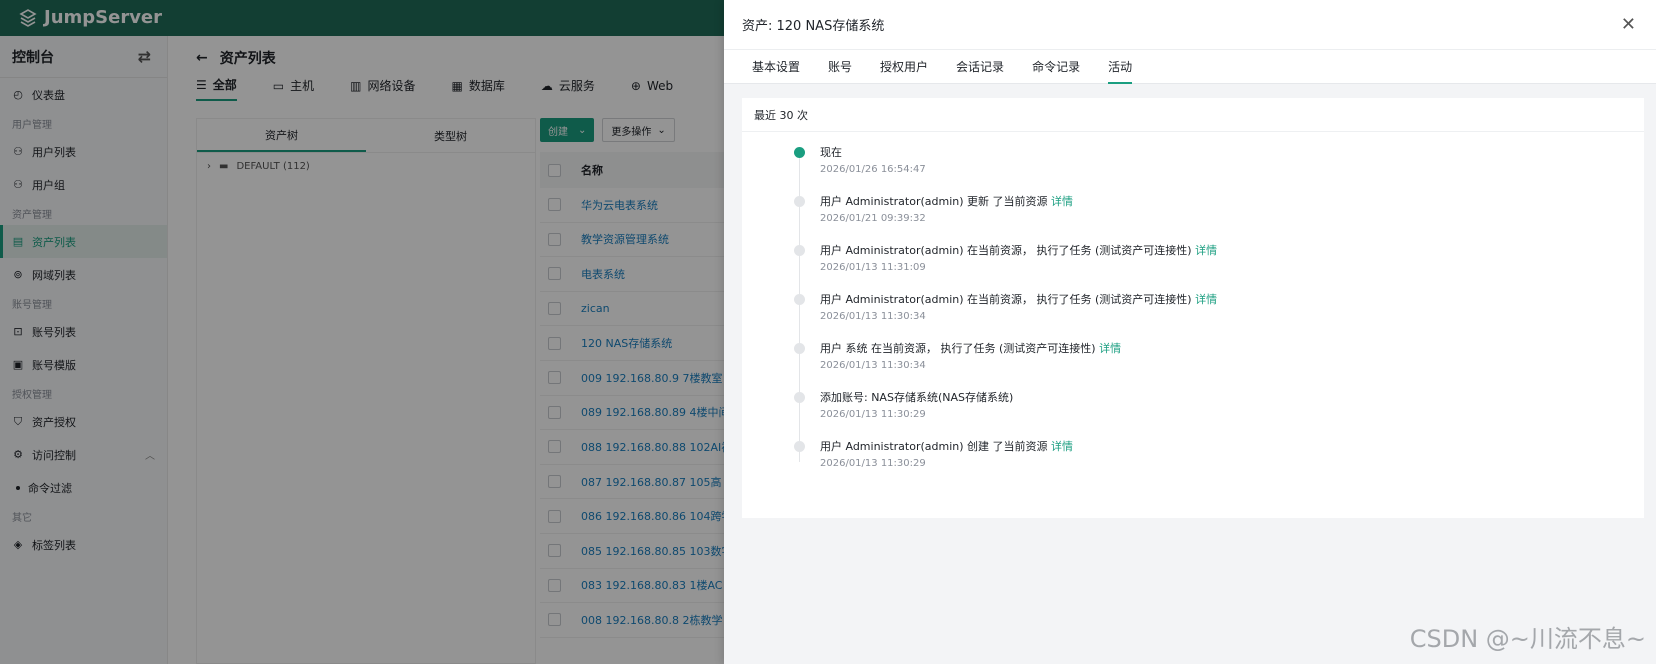 Image resolution: width=1656 pixels, height=664 pixels. What do you see at coordinates (1527, 639) in the screenshot?
I see `csdn-watermark: CSDN @~川流不息~` at bounding box center [1527, 639].